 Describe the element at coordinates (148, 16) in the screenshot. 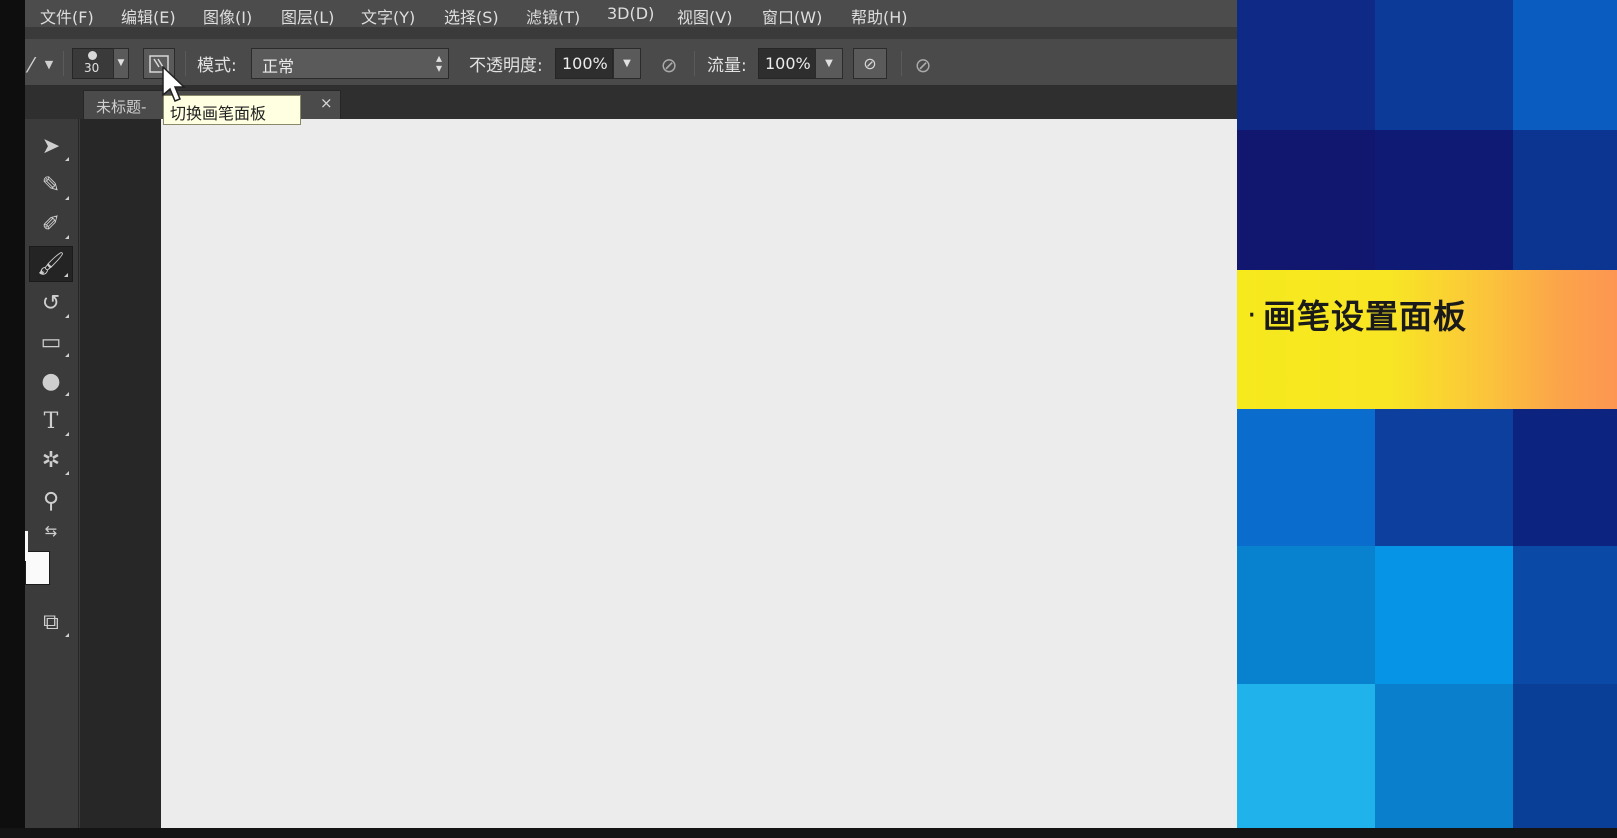

I see `menu-edit: 编辑(E)` at that location.